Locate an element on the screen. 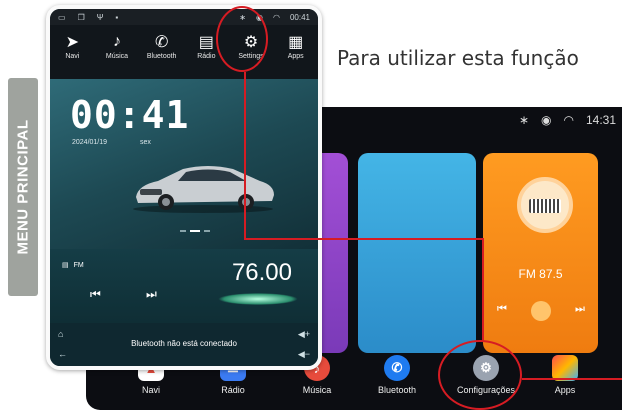 This screenshot has width=622, height=410. radio-dial-icon is located at coordinates (545, 205).